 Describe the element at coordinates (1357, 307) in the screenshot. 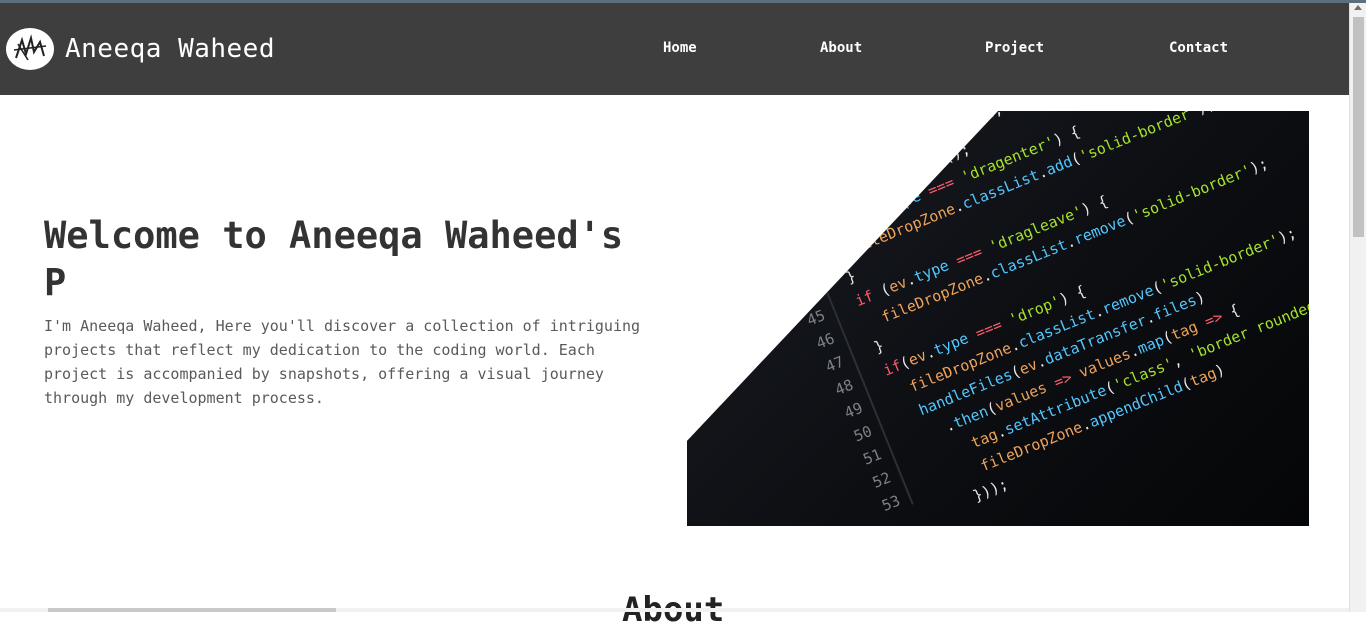

I see `vertical-scrollbar` at that location.